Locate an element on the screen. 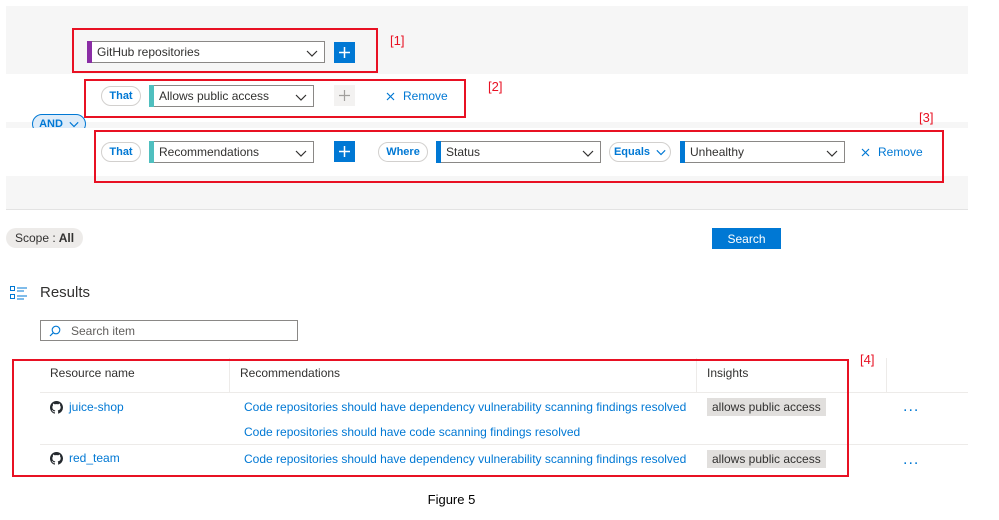  annotation-label-2: [2] is located at coordinates (495, 86).